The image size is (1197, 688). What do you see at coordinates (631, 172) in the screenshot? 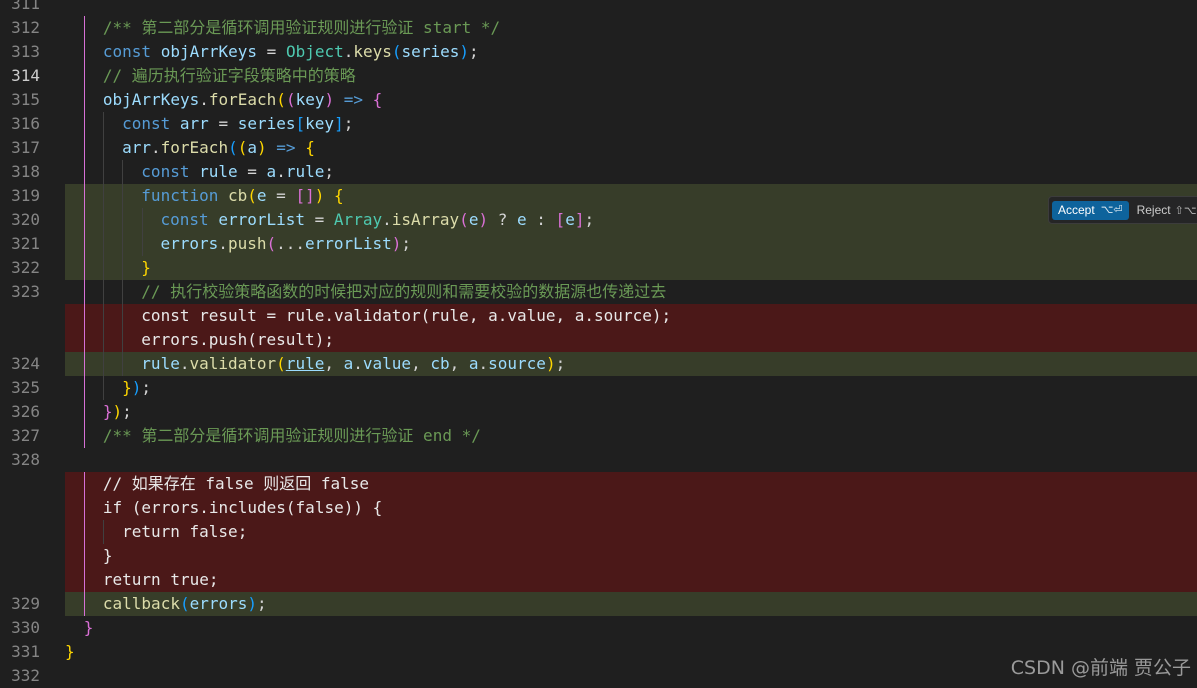
I see `code-line-content: const rule = a.rule;` at bounding box center [631, 172].